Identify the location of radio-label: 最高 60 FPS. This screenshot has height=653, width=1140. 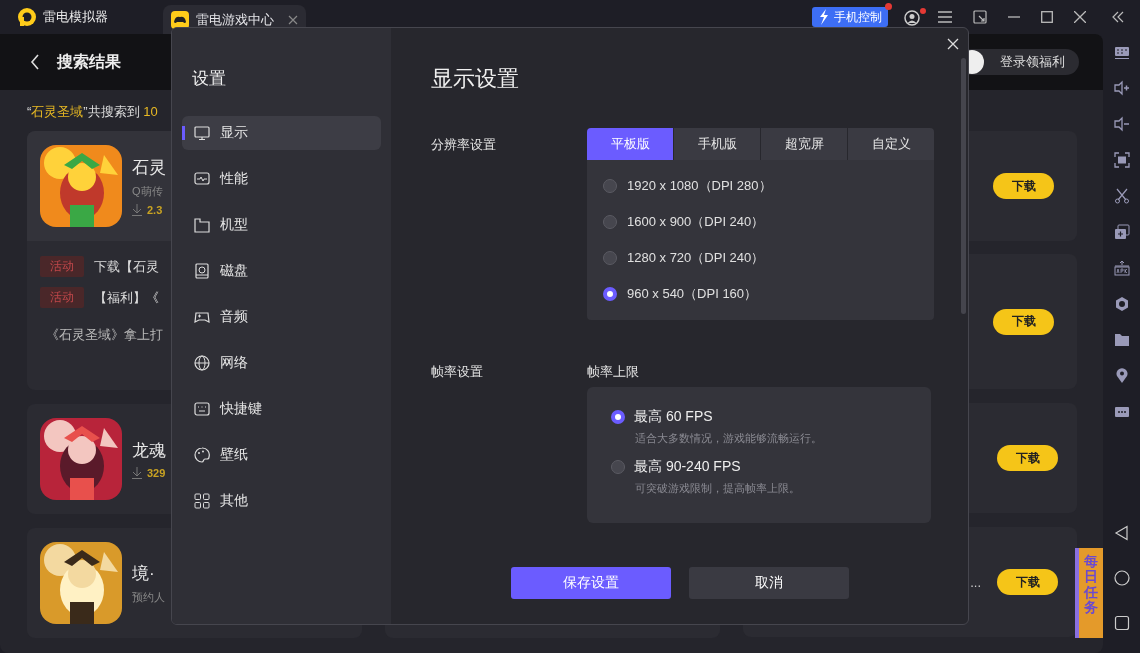
(673, 417).